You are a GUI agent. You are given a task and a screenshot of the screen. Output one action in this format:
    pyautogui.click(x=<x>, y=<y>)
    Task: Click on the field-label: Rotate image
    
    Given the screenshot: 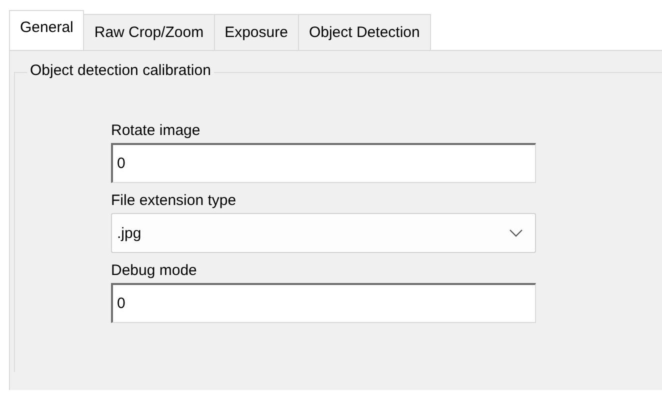 What is the action you would take?
    pyautogui.click(x=156, y=130)
    